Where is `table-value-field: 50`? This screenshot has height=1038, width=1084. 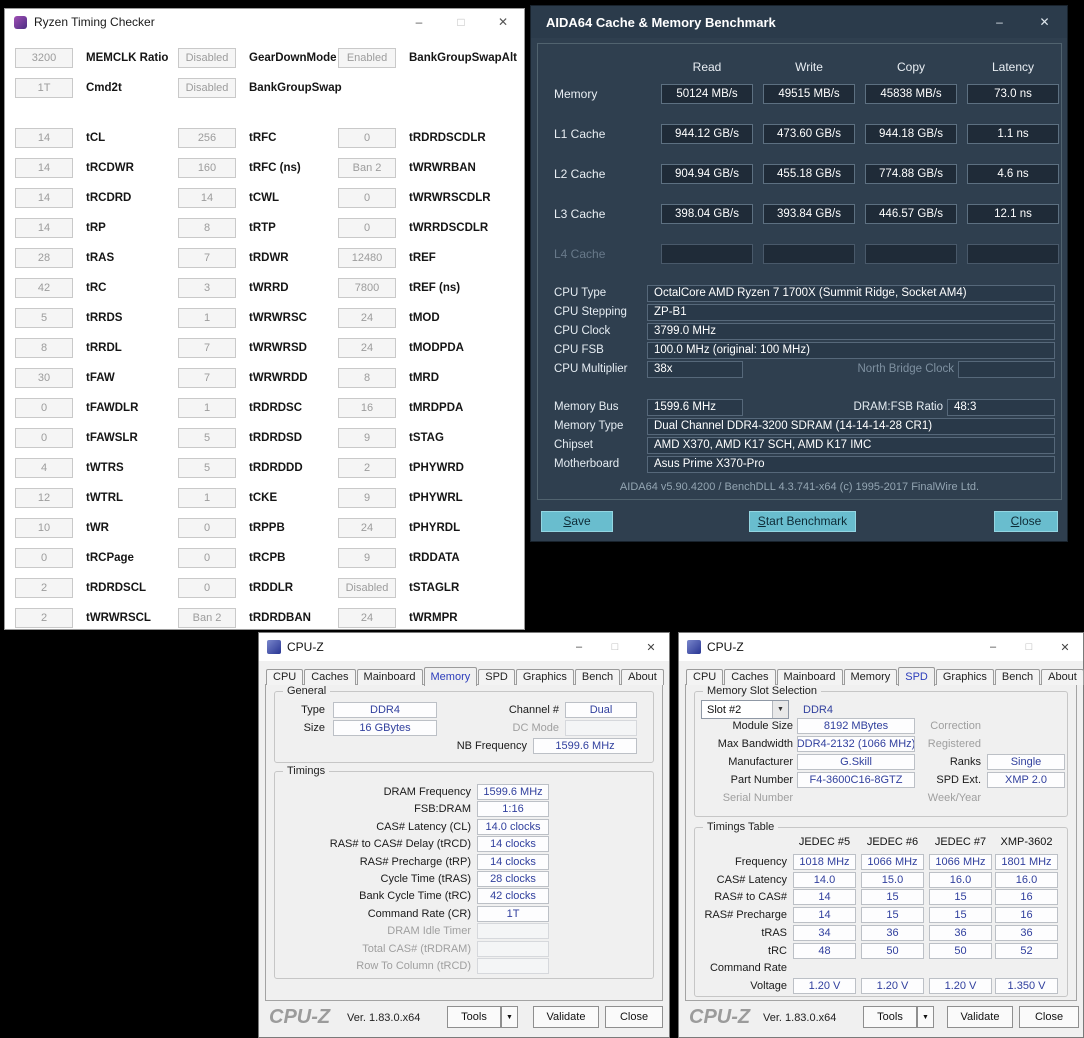
table-value-field: 50 is located at coordinates (960, 951).